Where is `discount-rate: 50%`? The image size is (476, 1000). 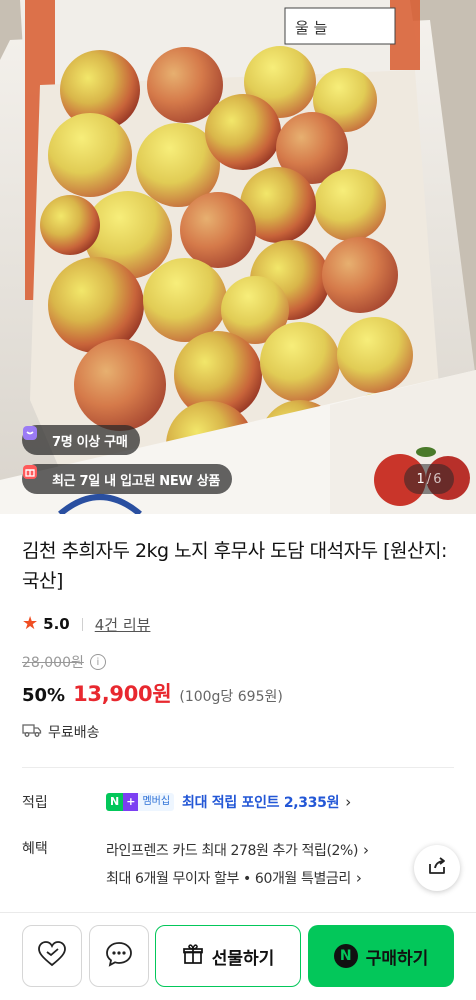
discount-rate: 50% is located at coordinates (44, 695).